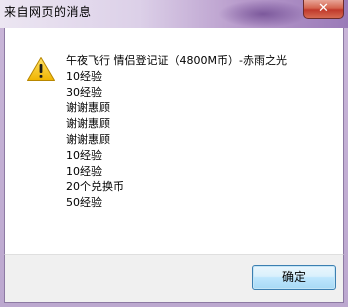  Describe the element at coordinates (41, 69) in the screenshot. I see `warning-triangle-icon` at that location.